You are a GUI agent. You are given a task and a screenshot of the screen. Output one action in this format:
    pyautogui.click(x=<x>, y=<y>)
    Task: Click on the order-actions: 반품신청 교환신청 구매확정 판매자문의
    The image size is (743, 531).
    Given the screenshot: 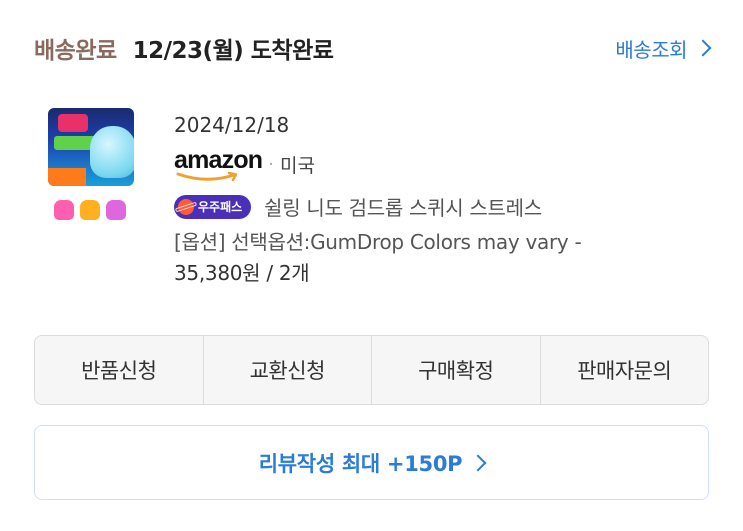 What is the action you would take?
    pyautogui.click(x=371, y=370)
    